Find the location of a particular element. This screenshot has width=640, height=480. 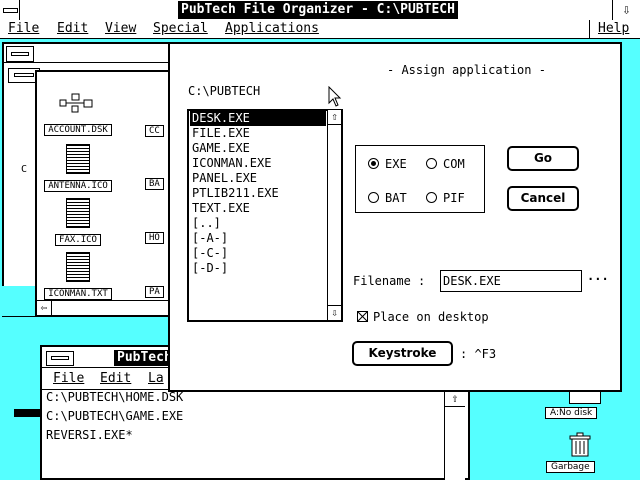

current-path: C:\PUBTECH is located at coordinates (224, 91).